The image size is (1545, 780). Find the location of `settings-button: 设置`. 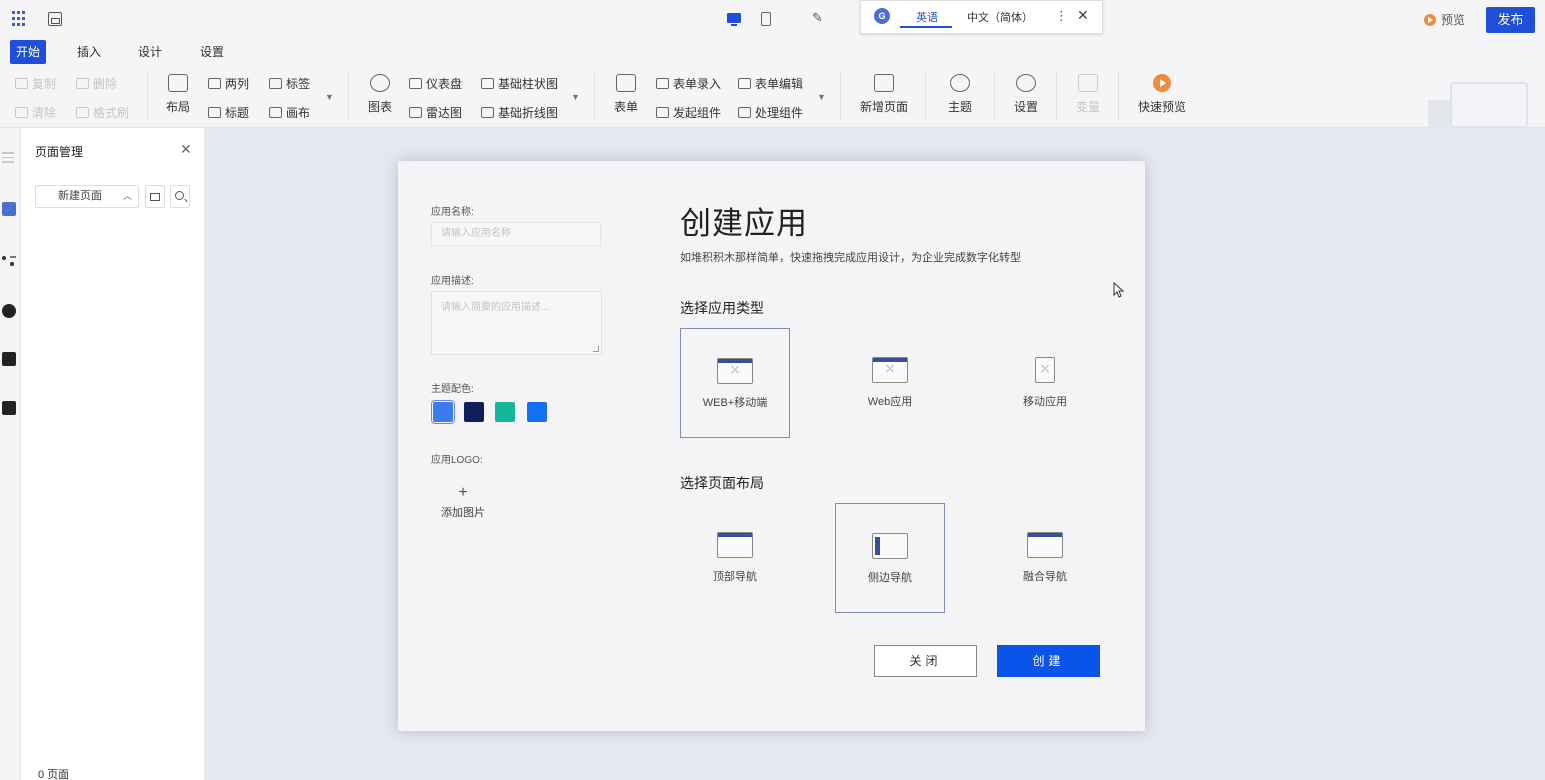

settings-button: 设置 is located at coordinates (1026, 94).